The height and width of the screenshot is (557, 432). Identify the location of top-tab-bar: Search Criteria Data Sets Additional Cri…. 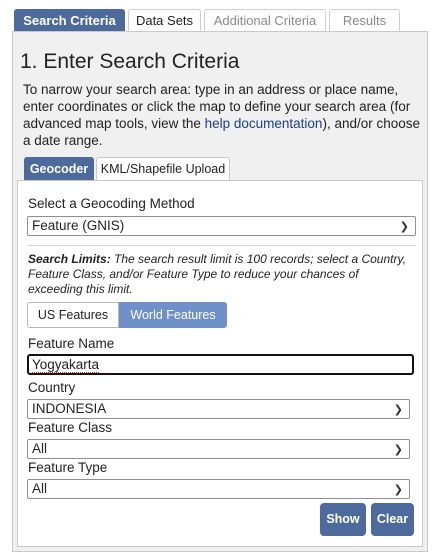
(216, 16).